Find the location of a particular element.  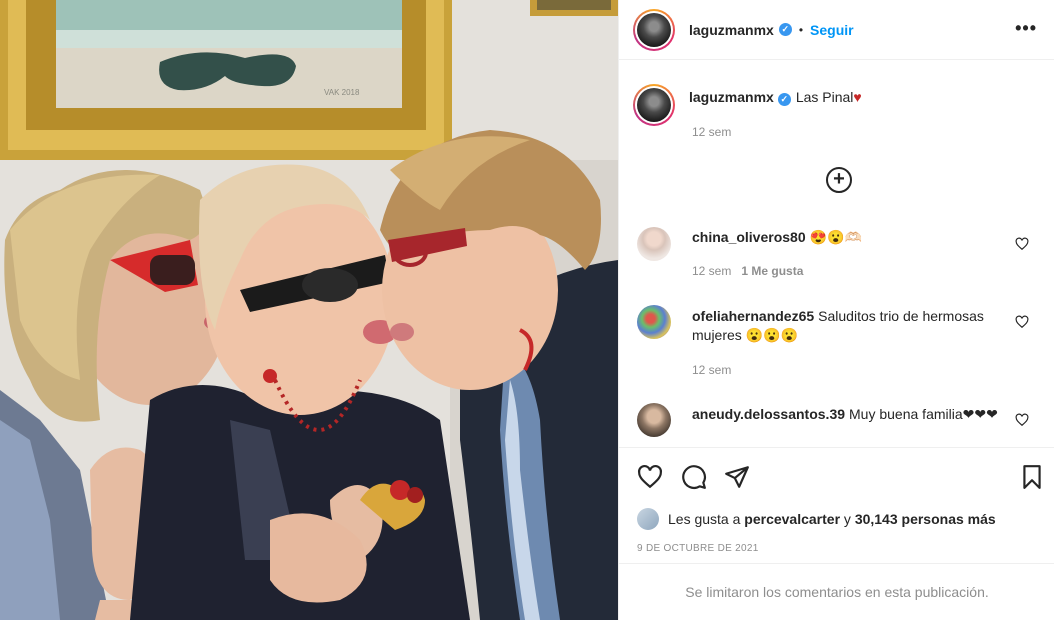

caption-username: laguzmanmx is located at coordinates (731, 97).